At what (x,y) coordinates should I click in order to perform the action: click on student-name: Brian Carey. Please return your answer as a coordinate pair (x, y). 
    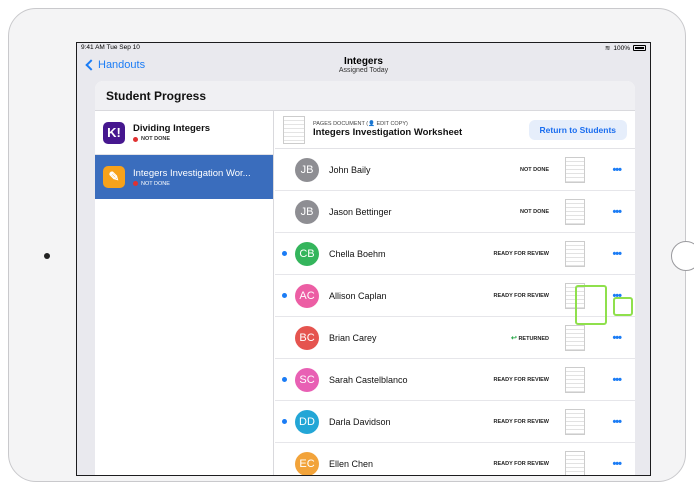
    Looking at the image, I should click on (353, 337).